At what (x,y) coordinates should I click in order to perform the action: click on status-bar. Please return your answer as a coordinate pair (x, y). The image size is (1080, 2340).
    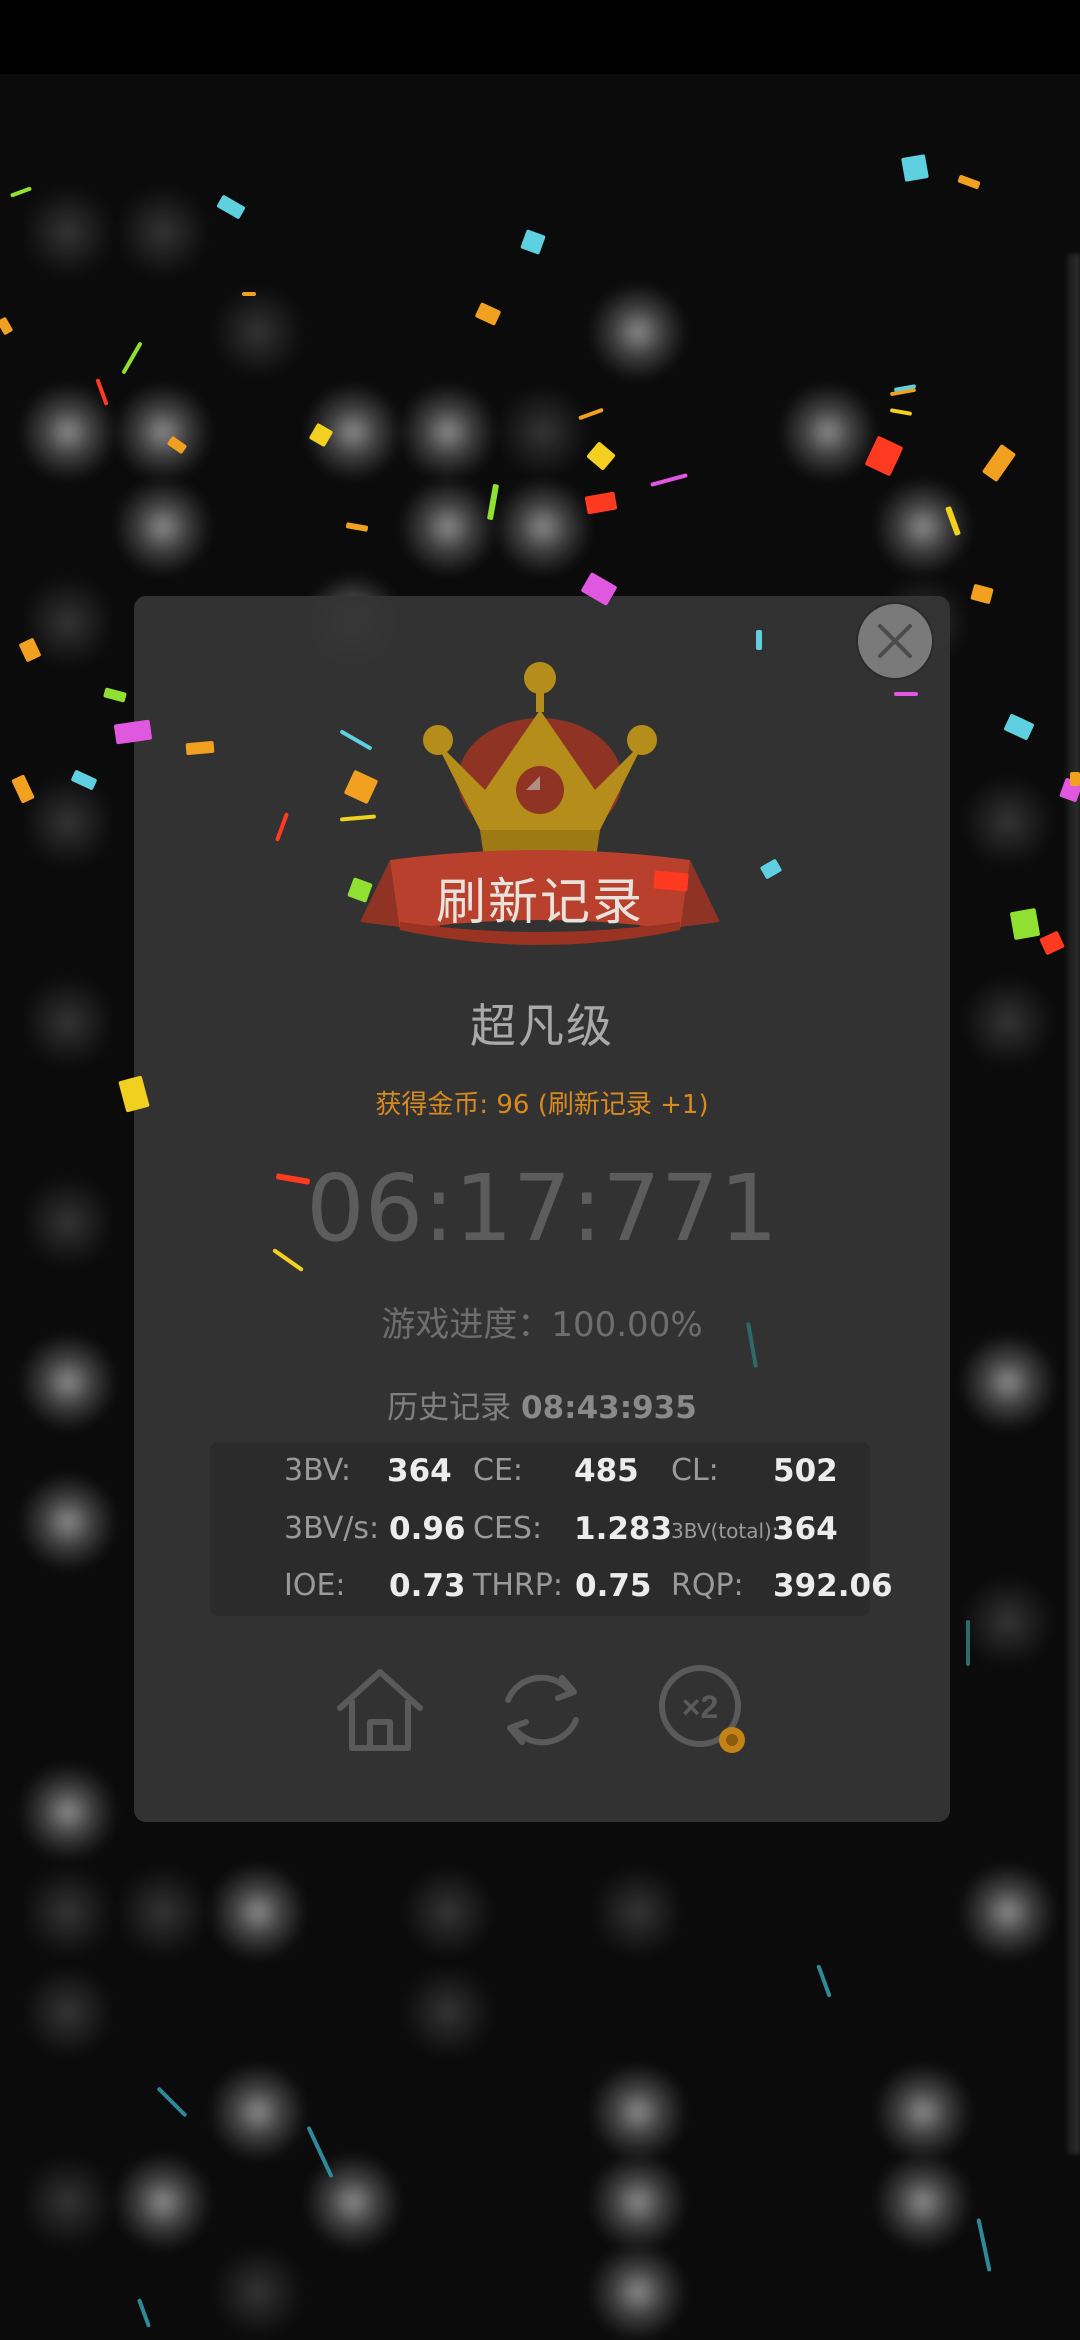
    Looking at the image, I should click on (540, 37).